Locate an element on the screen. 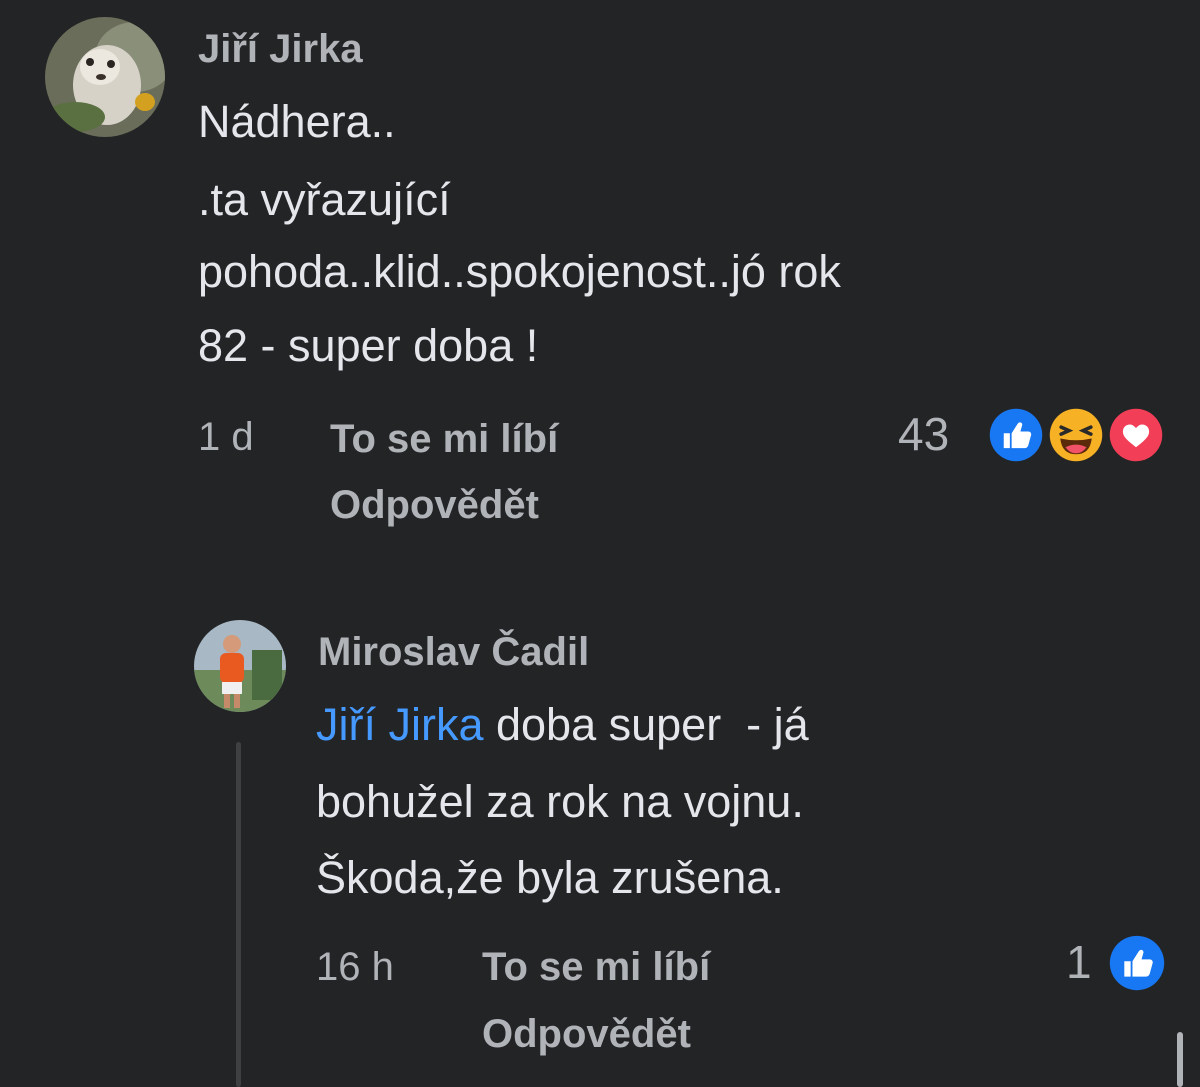  reply-timestamp: 16 h is located at coordinates (355, 967).